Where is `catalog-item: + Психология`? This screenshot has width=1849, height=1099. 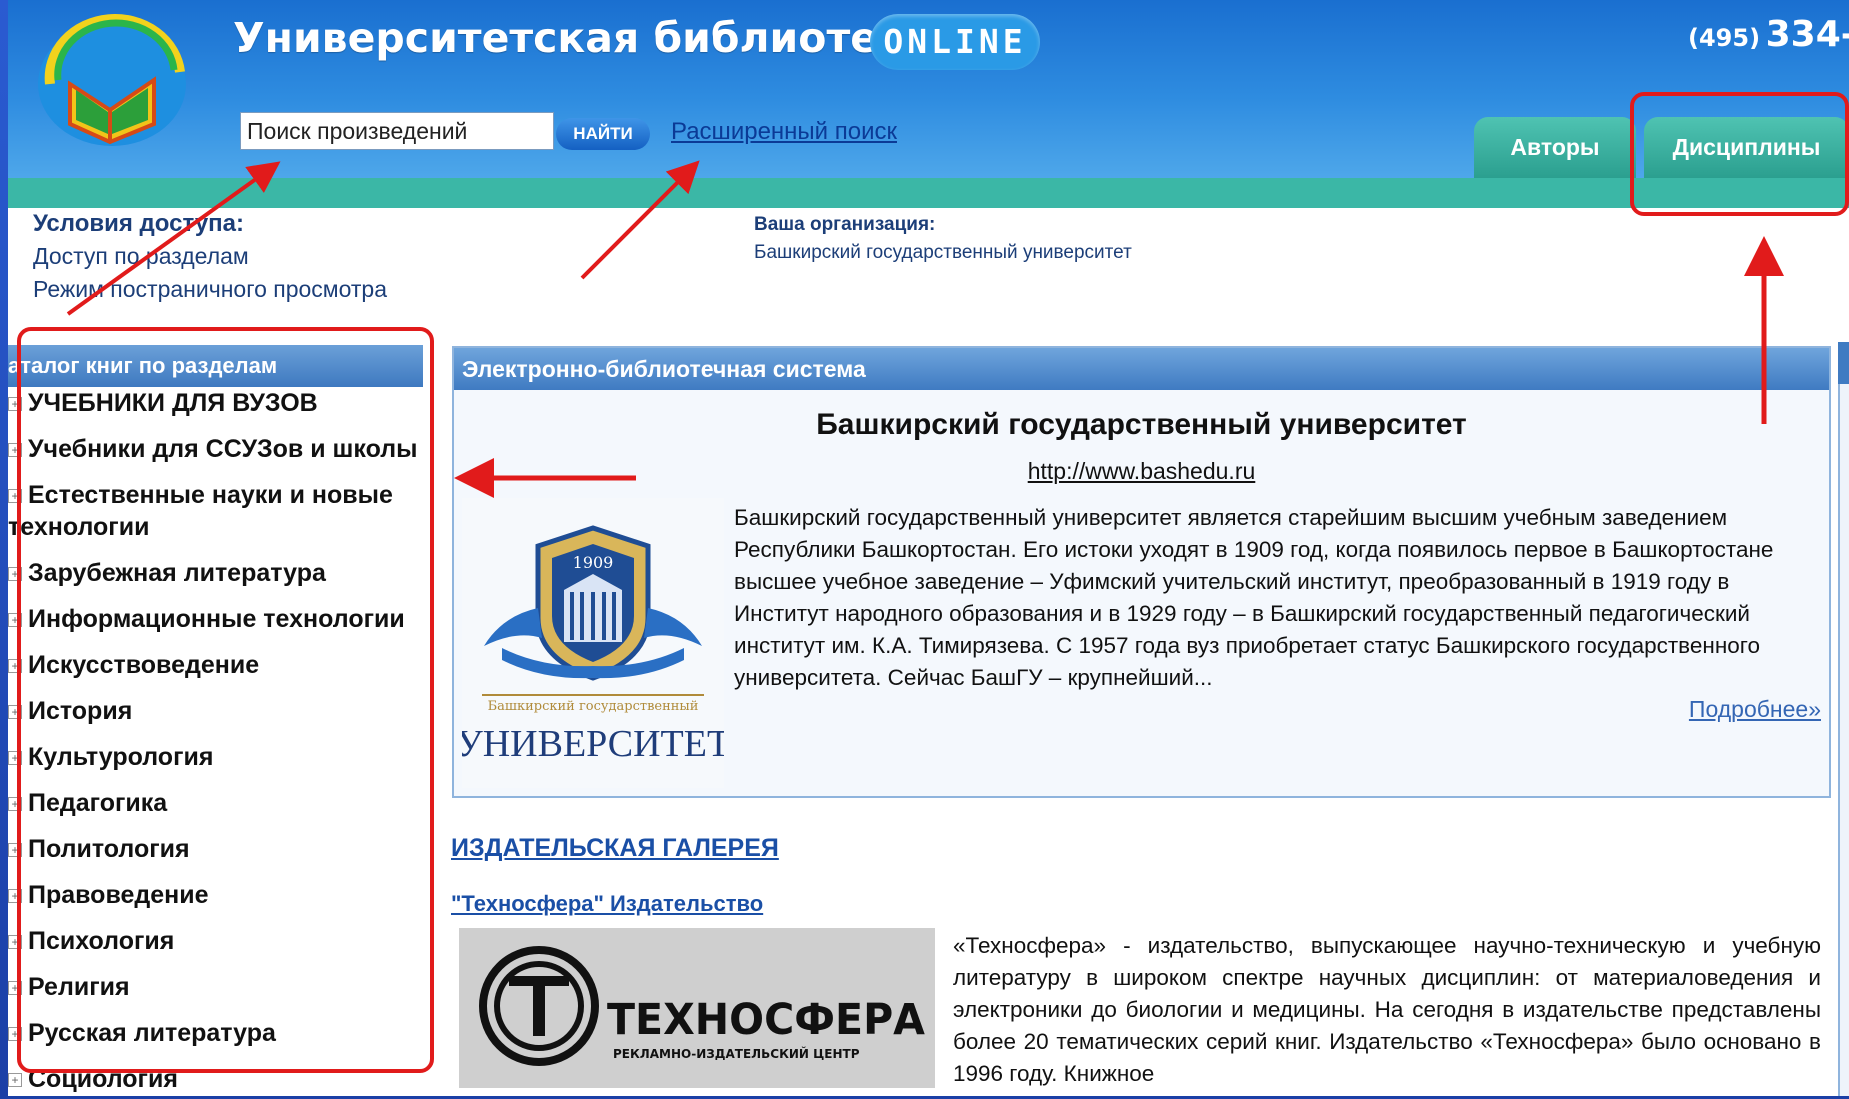 catalog-item: + Психология is located at coordinates (214, 941).